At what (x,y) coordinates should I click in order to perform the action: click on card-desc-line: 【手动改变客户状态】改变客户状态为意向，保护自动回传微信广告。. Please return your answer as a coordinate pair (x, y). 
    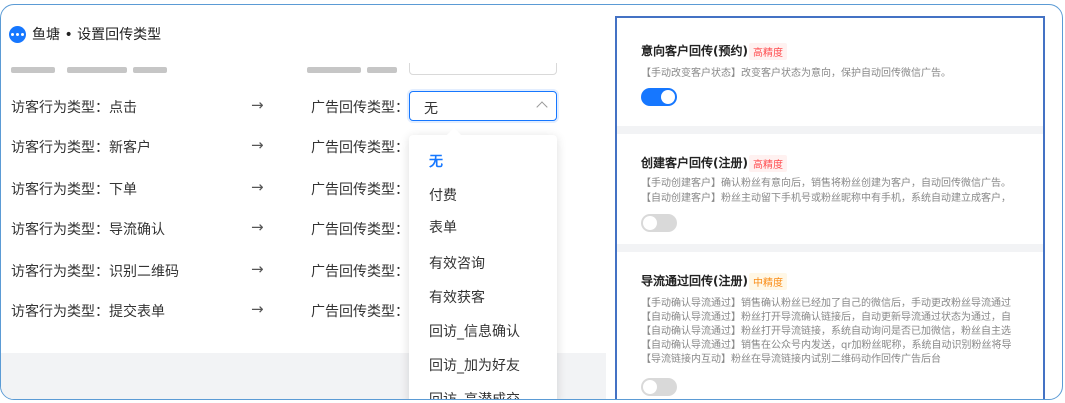
    Looking at the image, I should click on (796, 73).